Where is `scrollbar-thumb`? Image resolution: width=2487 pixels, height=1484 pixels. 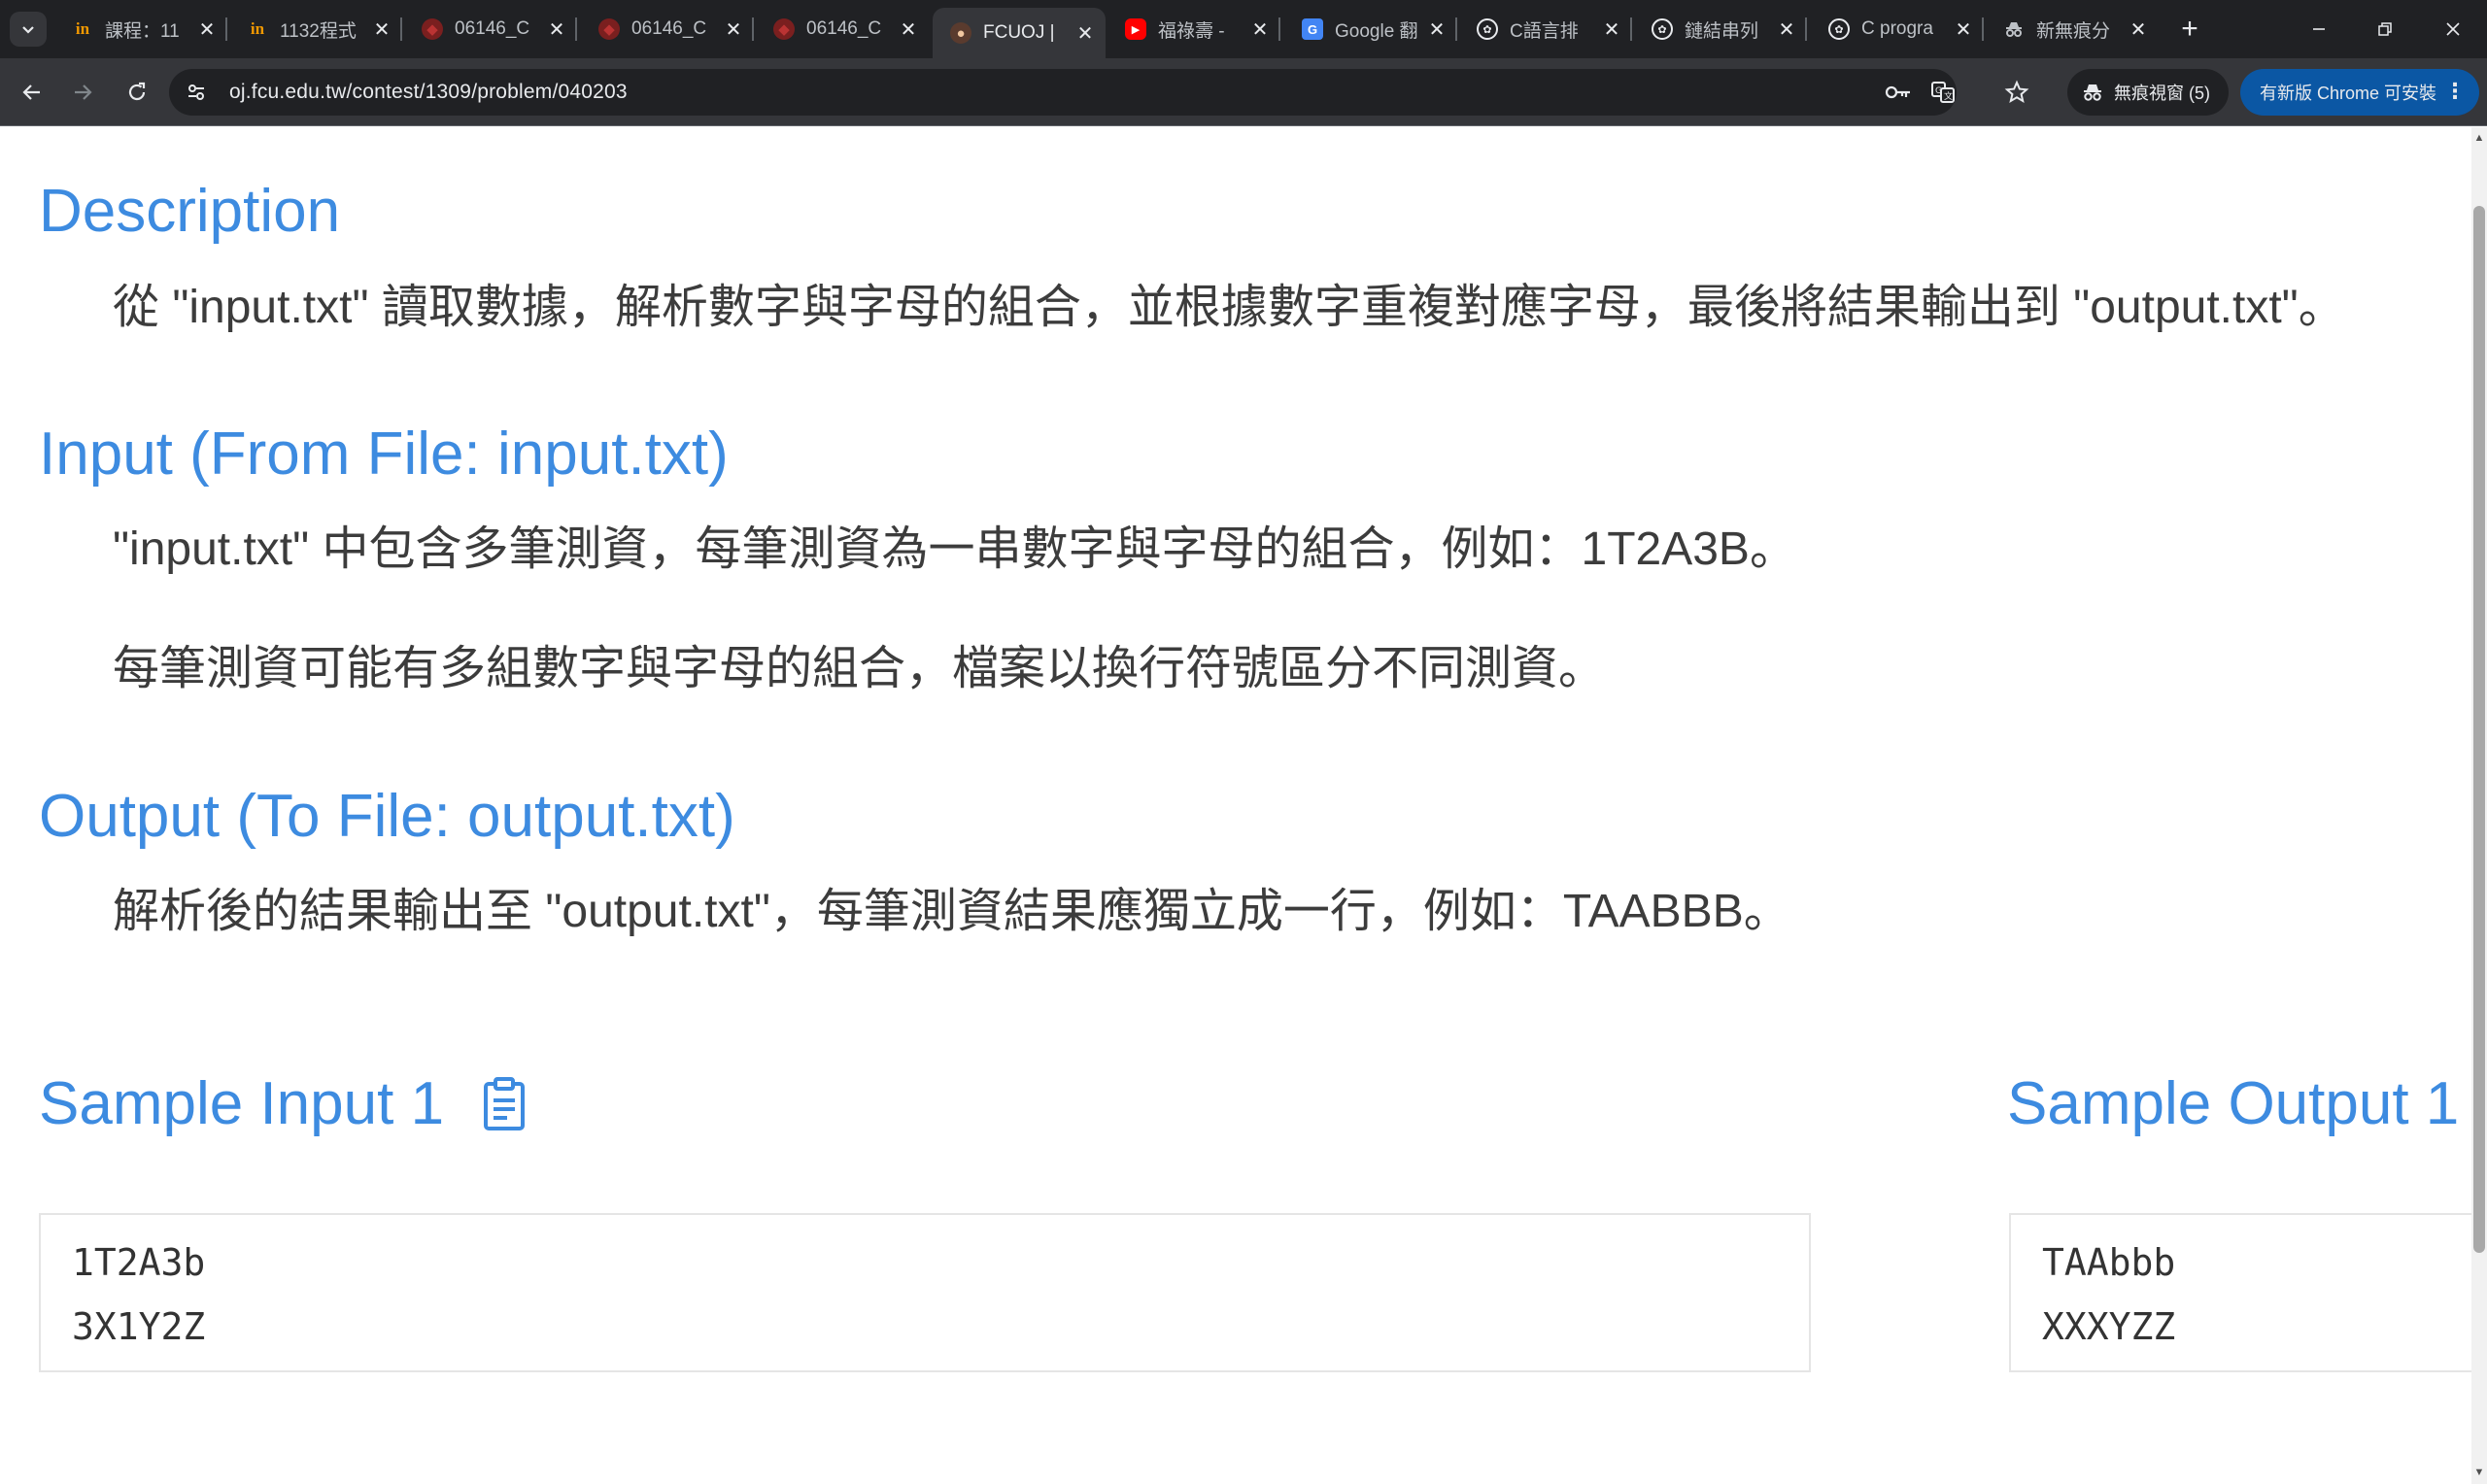
scrollbar-thumb is located at coordinates (2479, 729).